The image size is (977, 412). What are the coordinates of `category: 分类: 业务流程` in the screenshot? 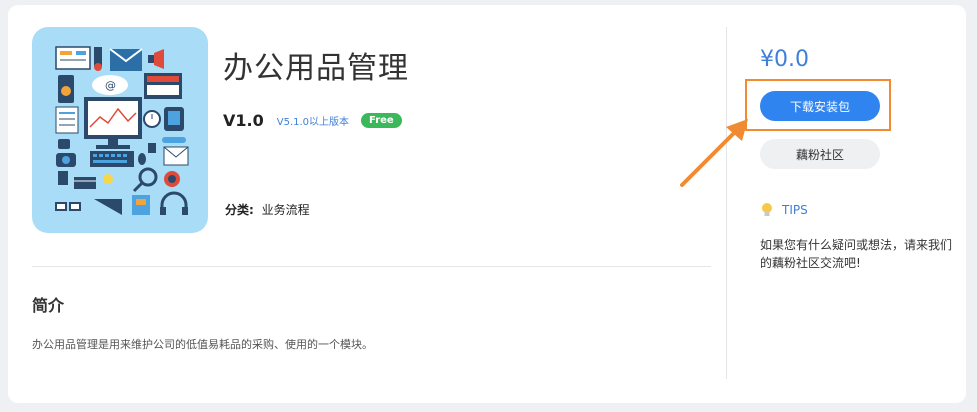 It's located at (267, 209).